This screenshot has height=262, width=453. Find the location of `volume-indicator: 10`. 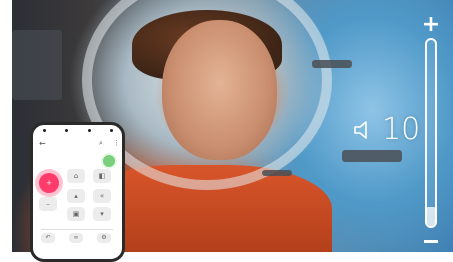

volume-indicator: 10 is located at coordinates (386, 129).